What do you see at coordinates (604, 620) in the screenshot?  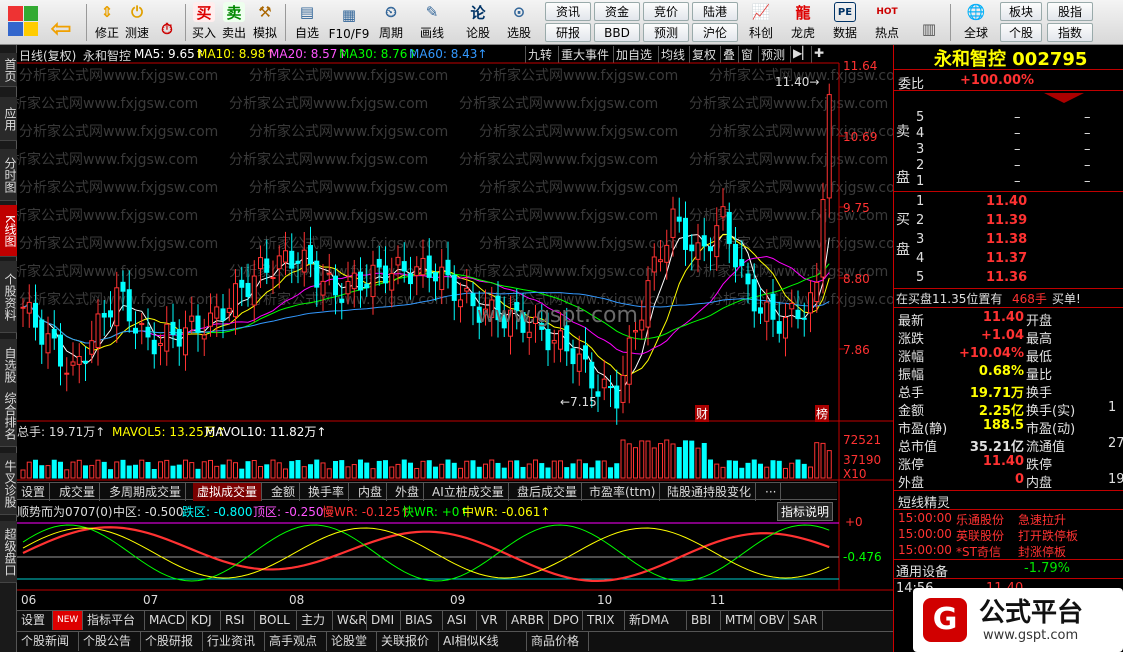 I see `bottom-indicator-tab: TRIX` at bounding box center [604, 620].